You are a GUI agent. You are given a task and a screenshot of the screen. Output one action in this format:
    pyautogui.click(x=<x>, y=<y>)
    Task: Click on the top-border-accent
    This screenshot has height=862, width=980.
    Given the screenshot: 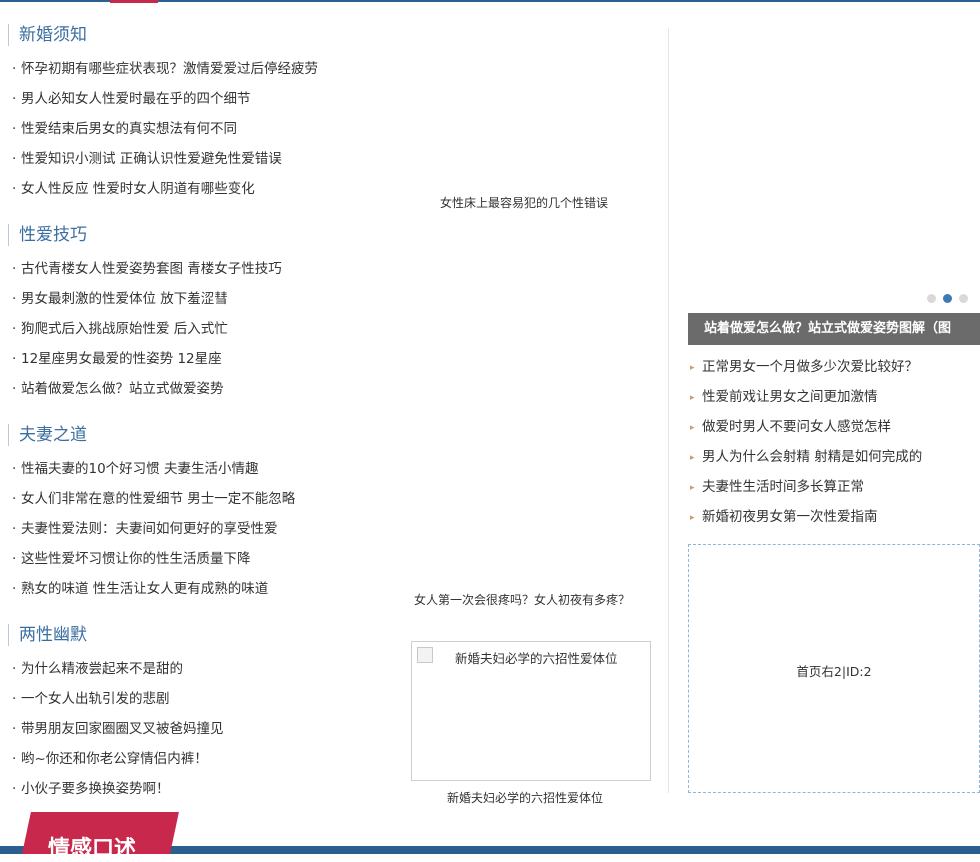 What is the action you would take?
    pyautogui.click(x=134, y=1)
    